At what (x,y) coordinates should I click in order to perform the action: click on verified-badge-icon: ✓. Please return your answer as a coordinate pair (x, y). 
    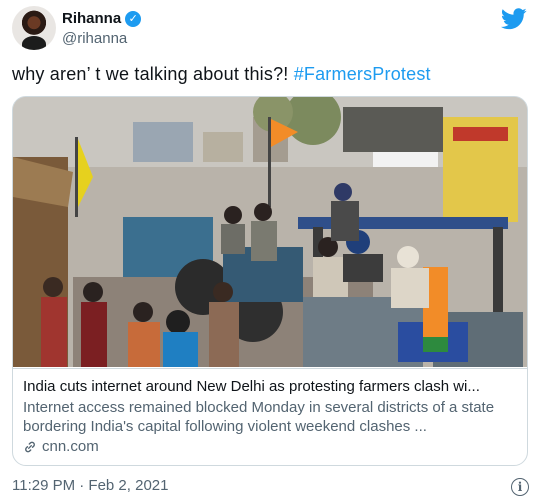
    Looking at the image, I should click on (133, 18).